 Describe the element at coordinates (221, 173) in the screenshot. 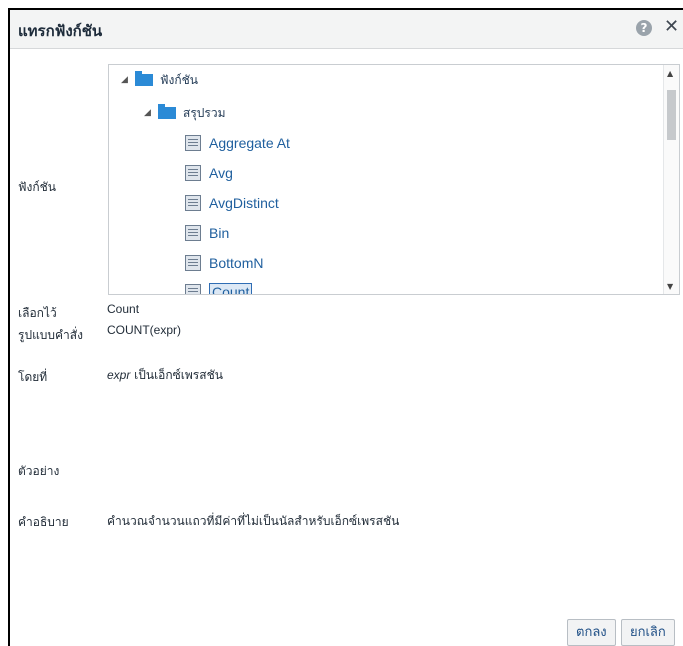

I see `tree-item-label: Avg` at that location.